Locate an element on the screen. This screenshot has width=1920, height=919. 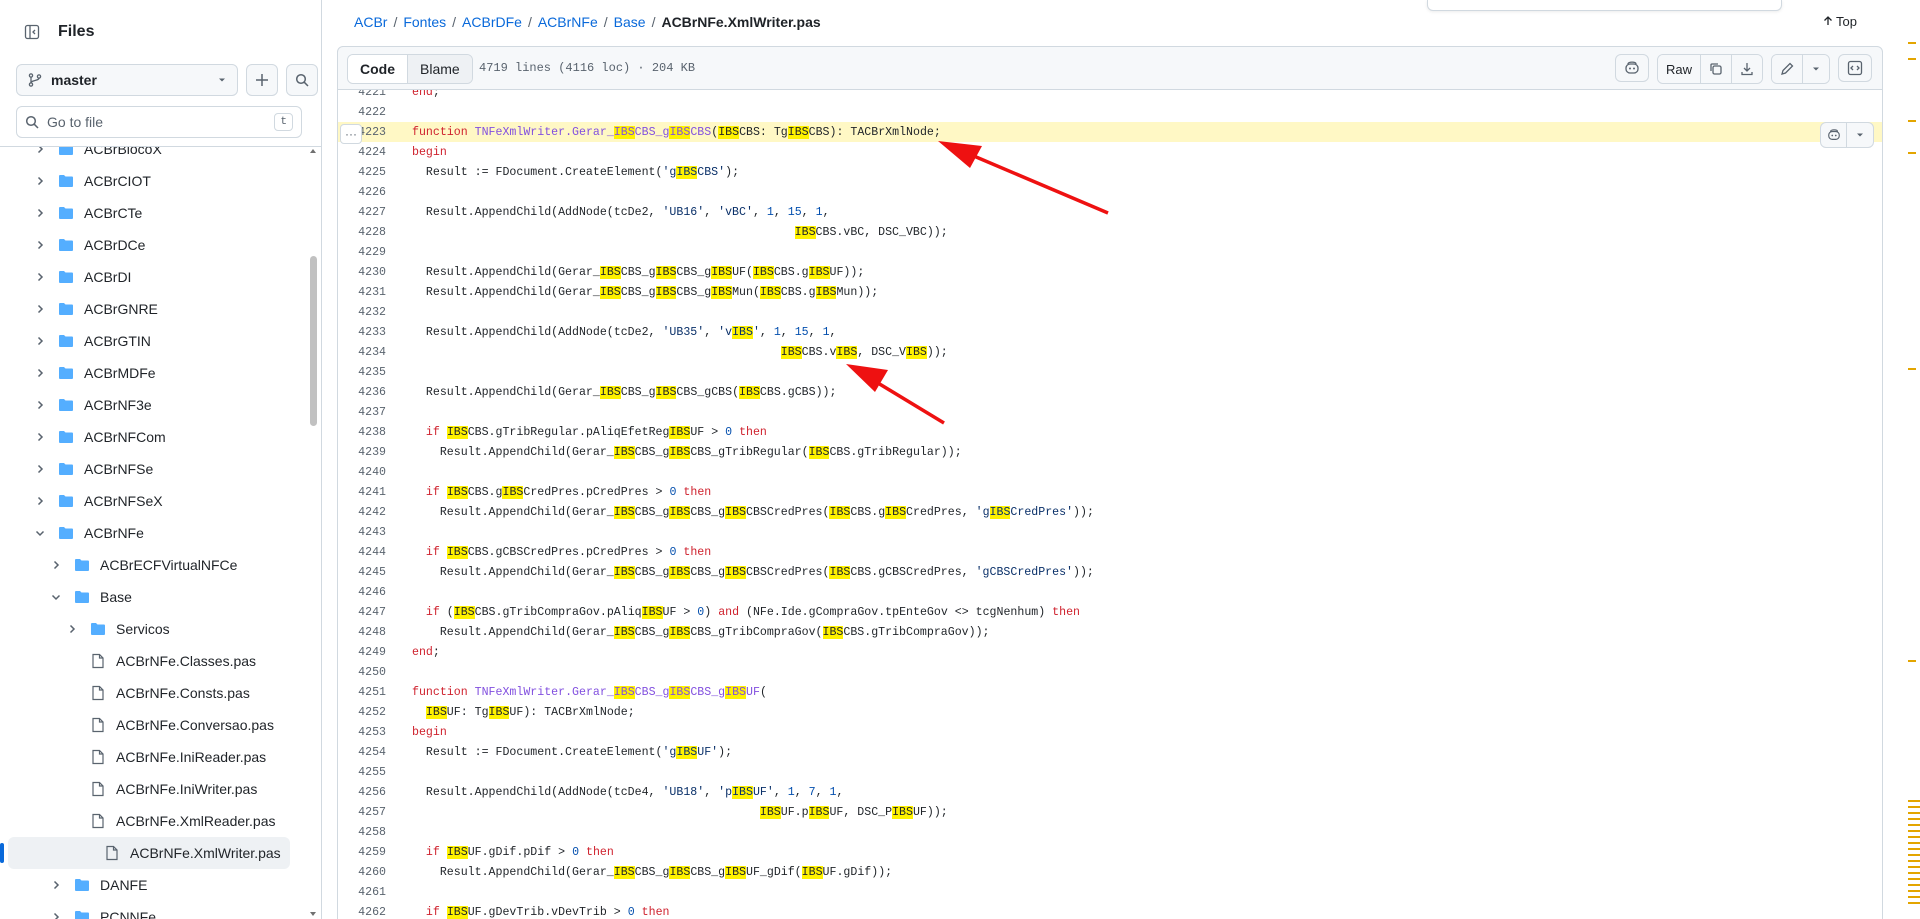
line-number: 4227 is located at coordinates (367, 212).